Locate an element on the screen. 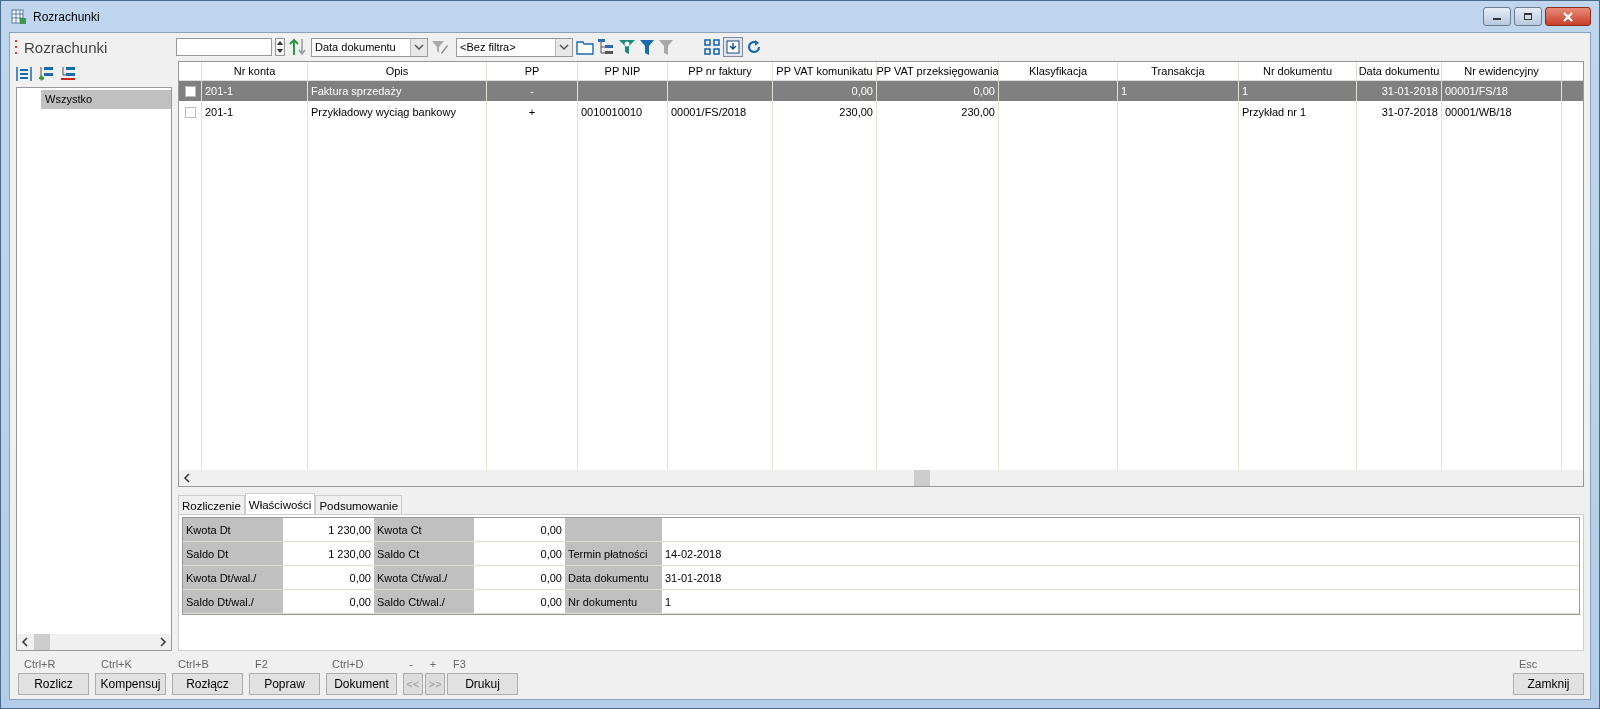  table-cell: 31-07-2018 is located at coordinates (1399, 112).